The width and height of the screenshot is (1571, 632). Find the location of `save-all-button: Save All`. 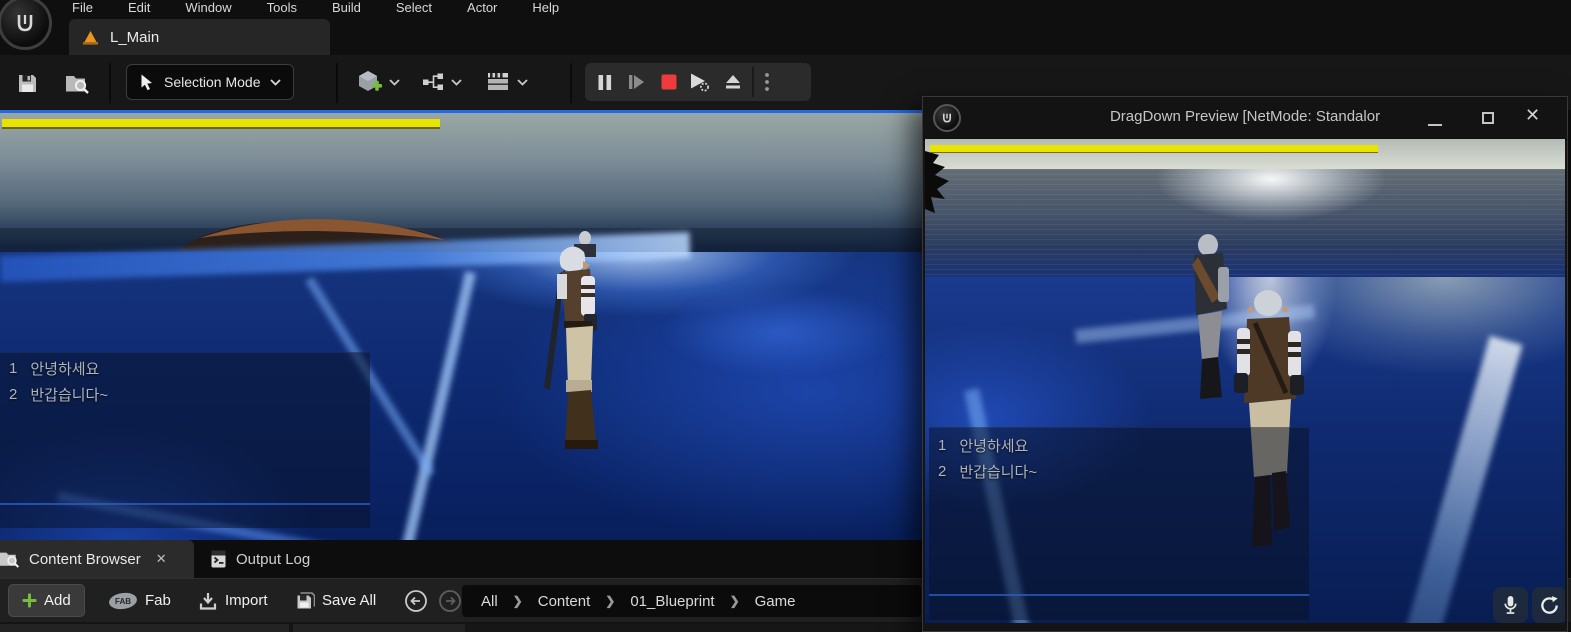

save-all-button: Save All is located at coordinates (336, 600).